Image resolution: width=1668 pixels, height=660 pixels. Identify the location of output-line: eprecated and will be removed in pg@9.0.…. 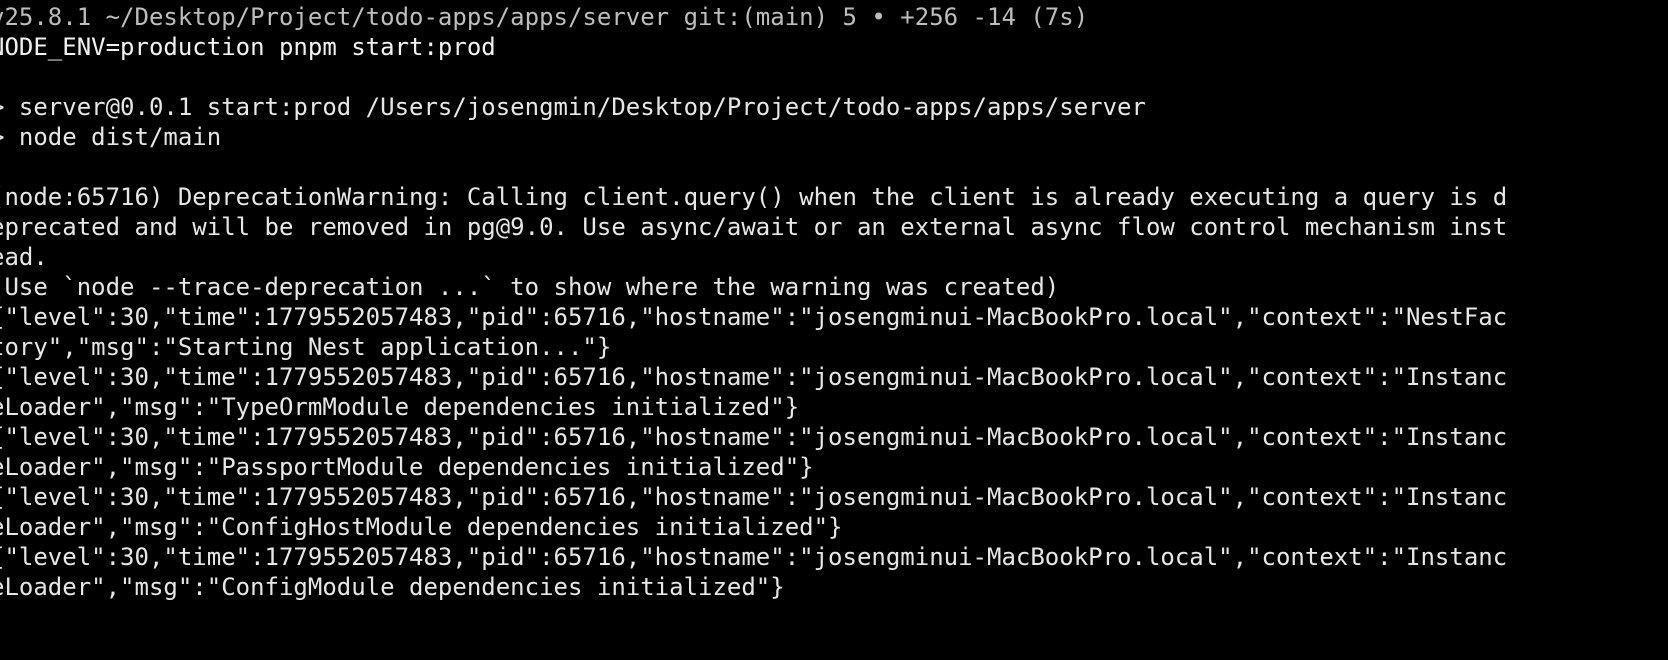
(754, 227).